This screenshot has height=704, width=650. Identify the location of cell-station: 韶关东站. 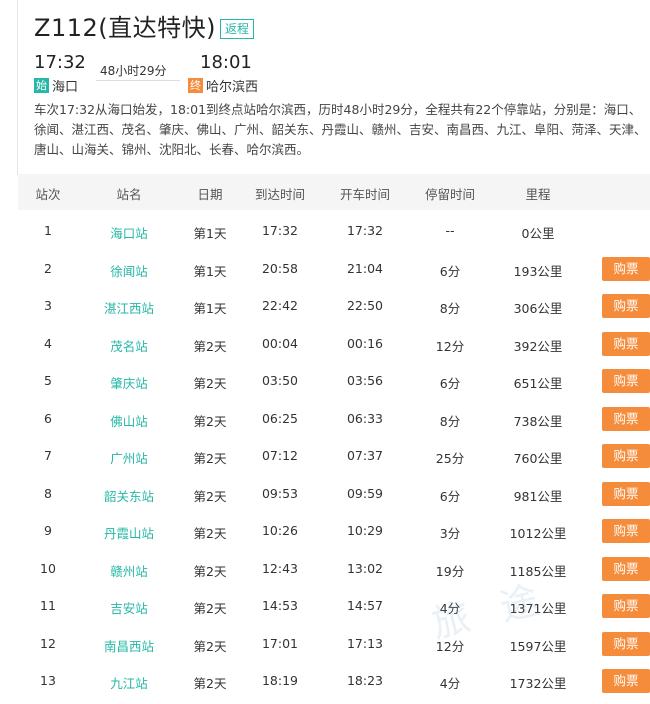
(129, 495).